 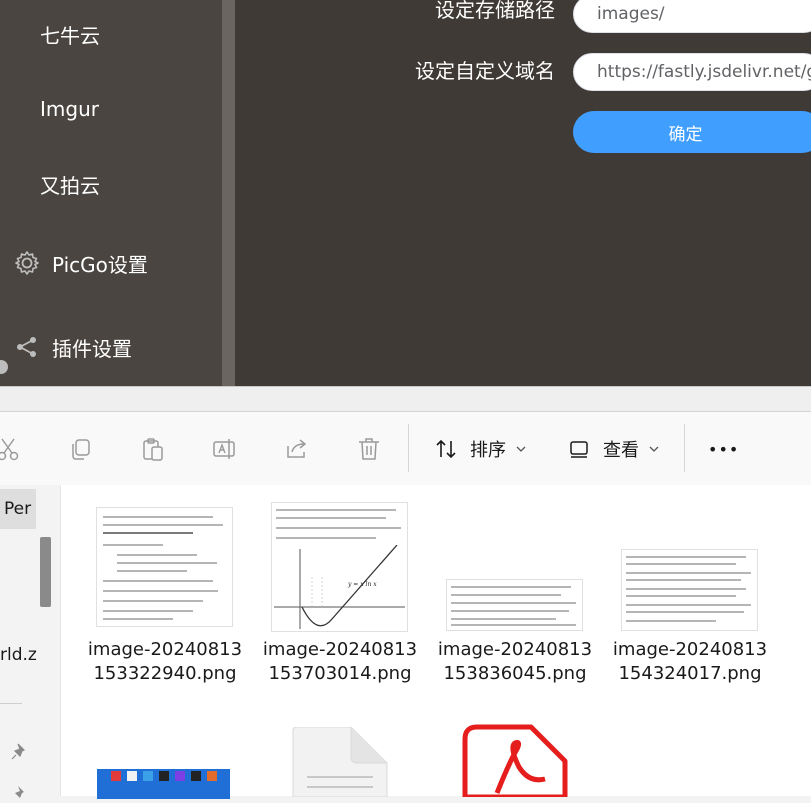 What do you see at coordinates (340, 762) in the screenshot?
I see `document-file-icon` at bounding box center [340, 762].